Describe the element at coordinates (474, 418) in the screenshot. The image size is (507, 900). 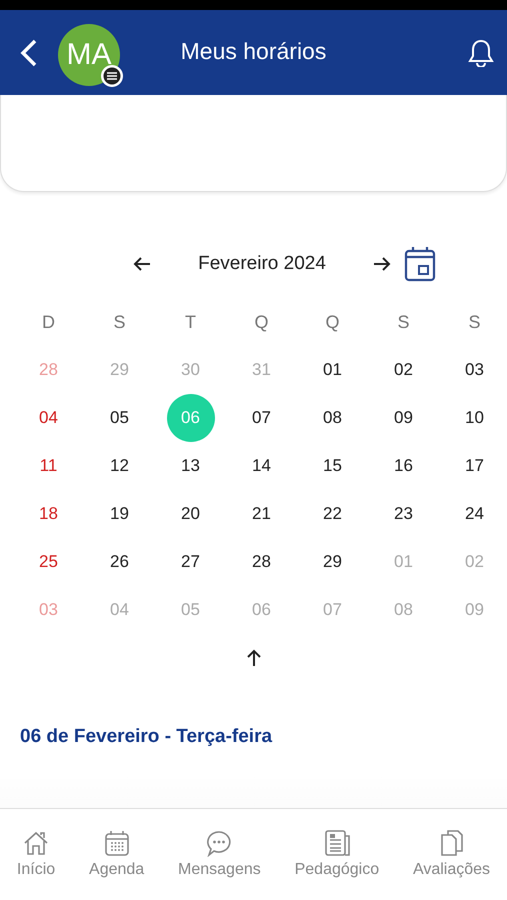
I see `calendar-day: 10` at that location.